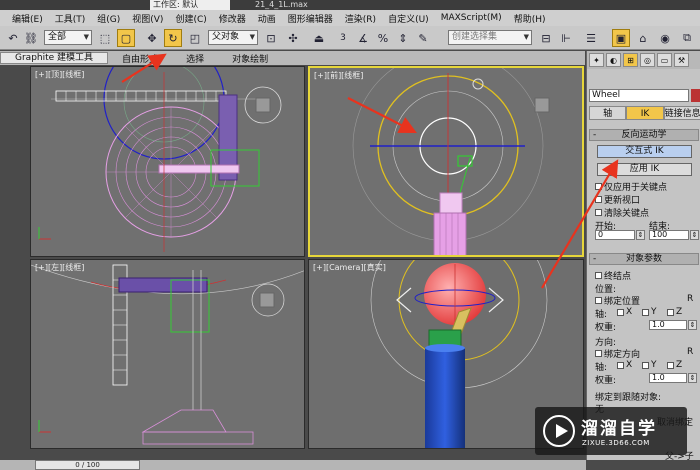  What do you see at coordinates (349, 267) in the screenshot?
I see `viewport-label-camera: [+][Camera][真实]` at bounding box center [349, 267].